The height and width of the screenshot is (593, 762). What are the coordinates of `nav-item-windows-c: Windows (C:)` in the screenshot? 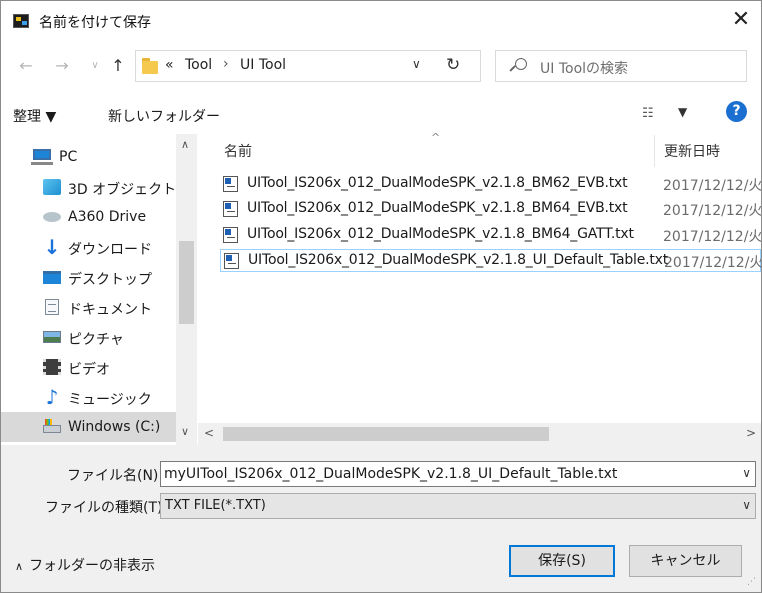 It's located at (88, 427).